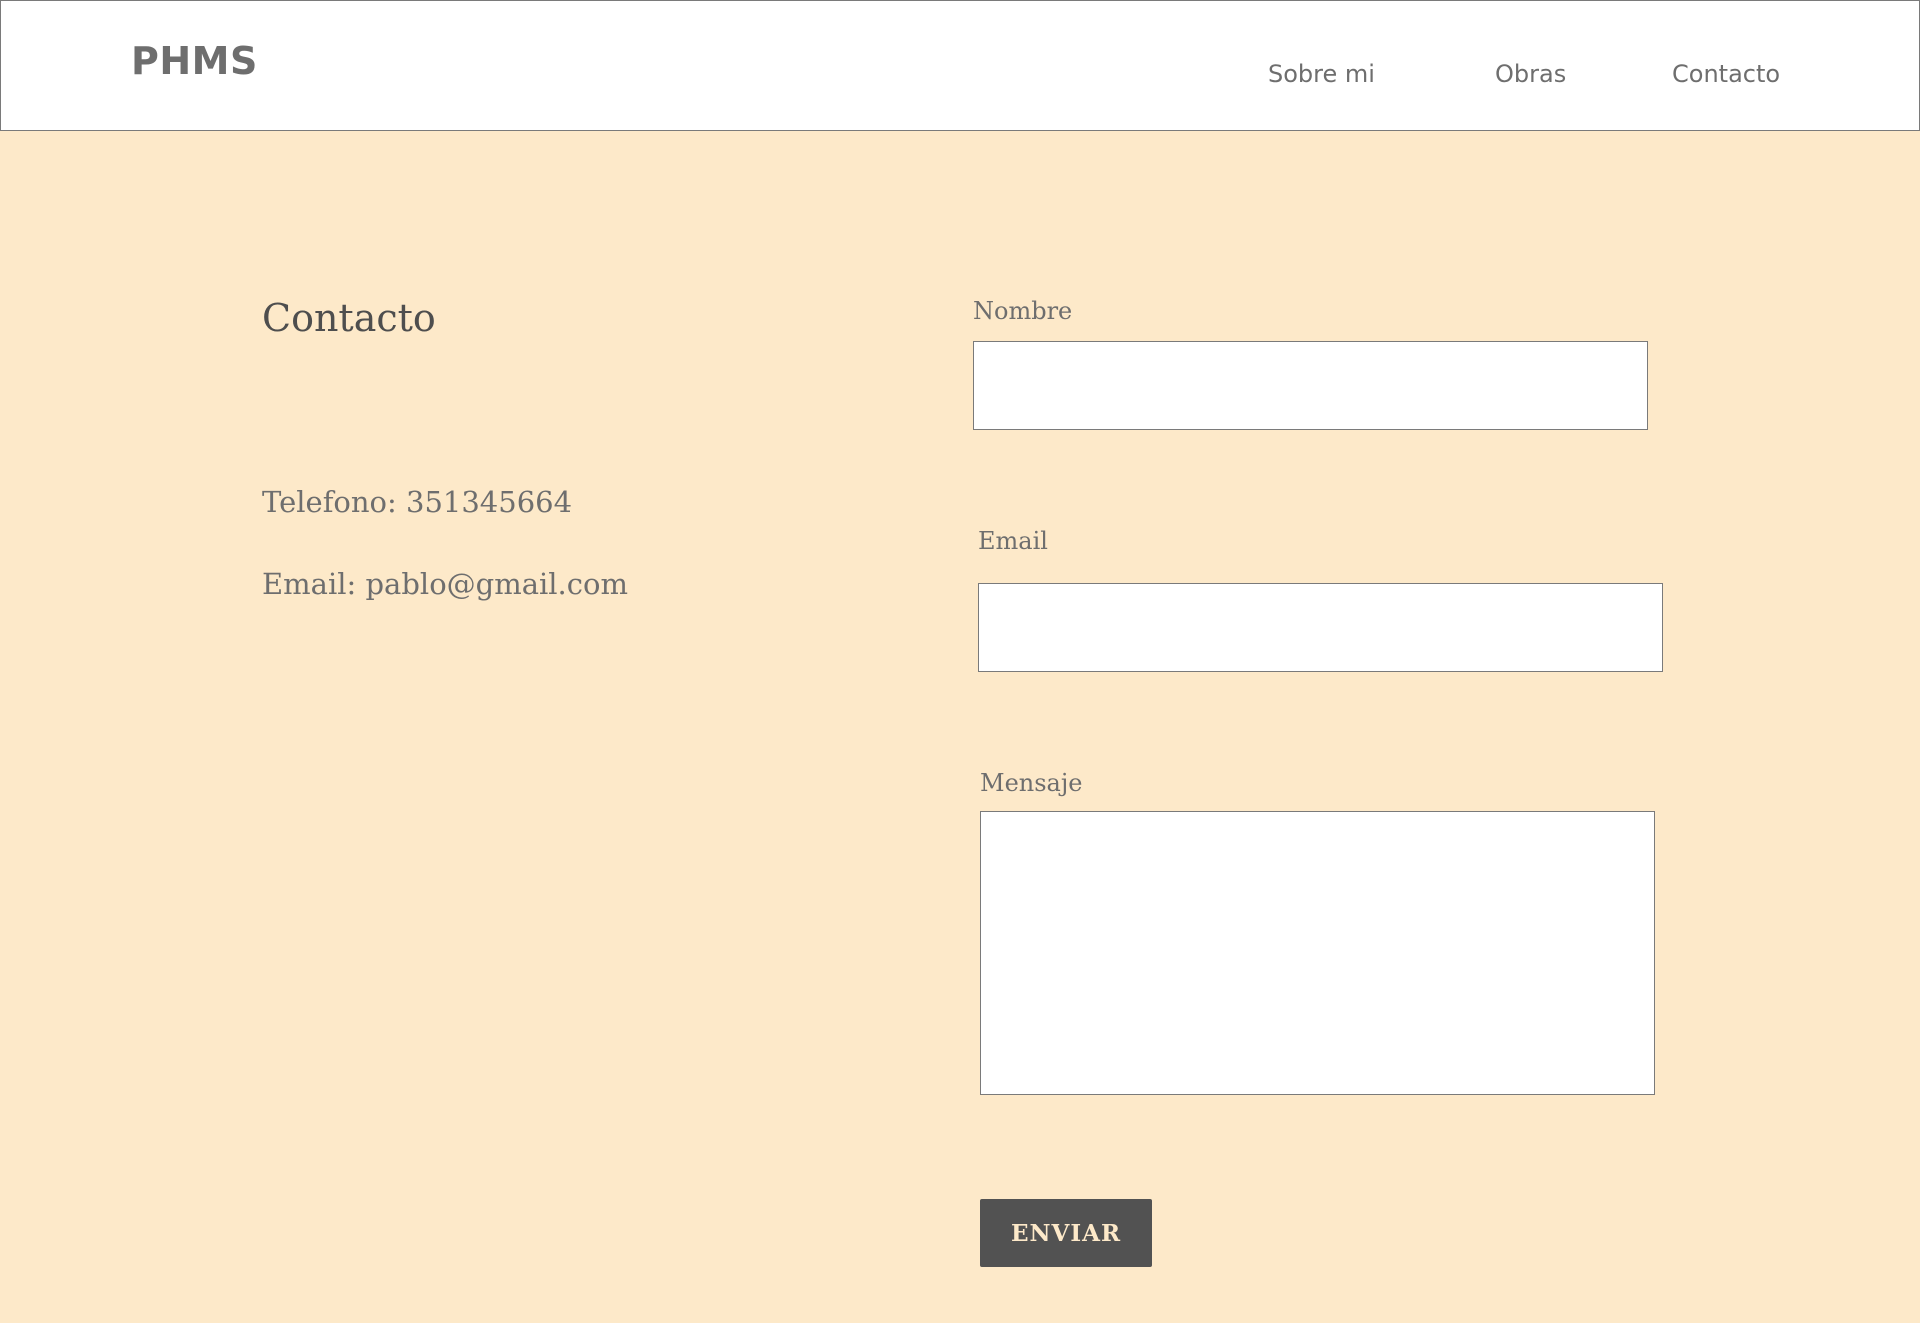  Describe the element at coordinates (1066, 1233) in the screenshot. I see `submit-button: ENVIAR` at that location.